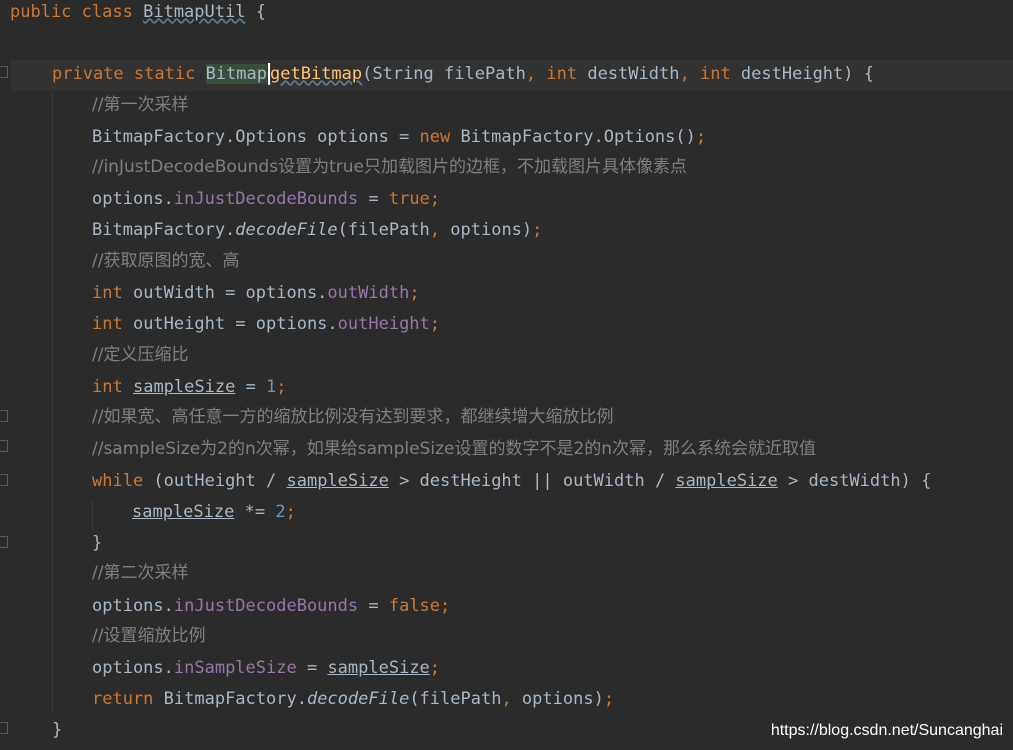  Describe the element at coordinates (444, 74) in the screenshot. I see `code-text: (String filePath` at that location.